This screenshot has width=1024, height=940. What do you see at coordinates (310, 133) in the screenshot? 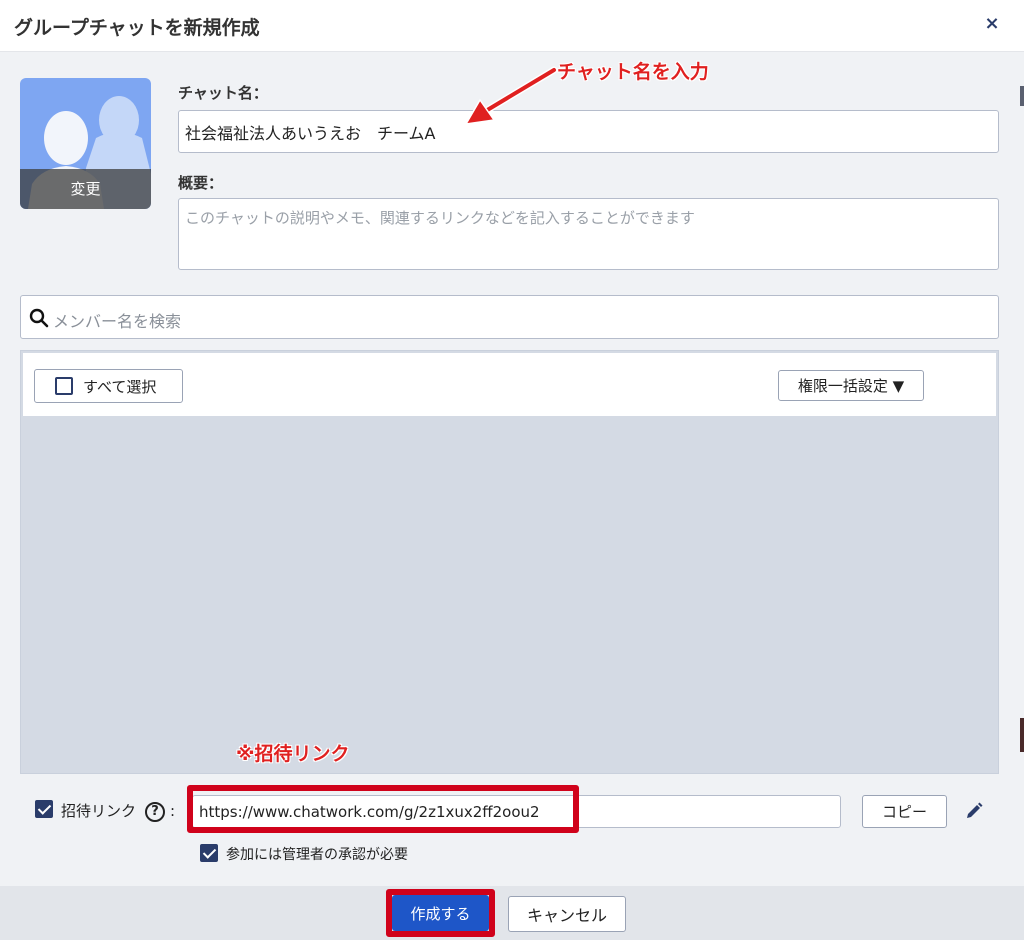
I see `chat-name-value: 社会福祉法人あいうえお チームA` at bounding box center [310, 133].